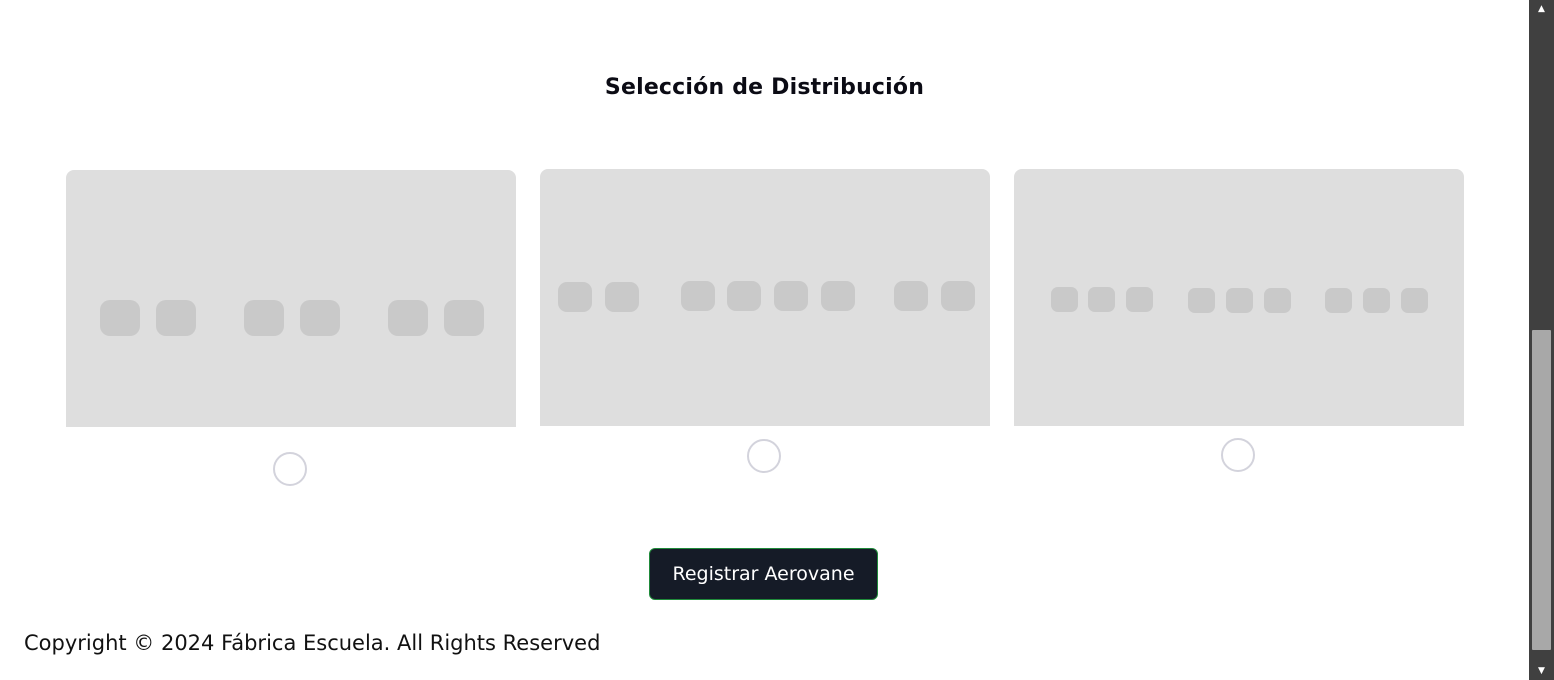  What do you see at coordinates (292, 318) in the screenshot?
I see `seat-layout-2-2-2-image` at bounding box center [292, 318].